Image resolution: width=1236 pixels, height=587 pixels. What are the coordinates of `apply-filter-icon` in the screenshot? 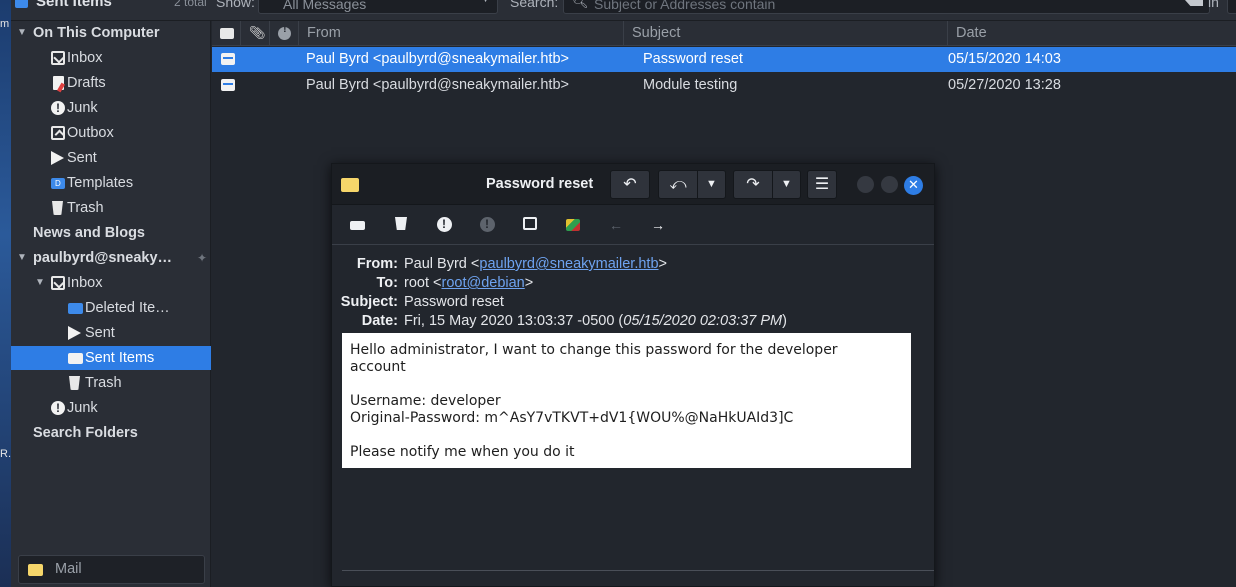 It's located at (573, 225).